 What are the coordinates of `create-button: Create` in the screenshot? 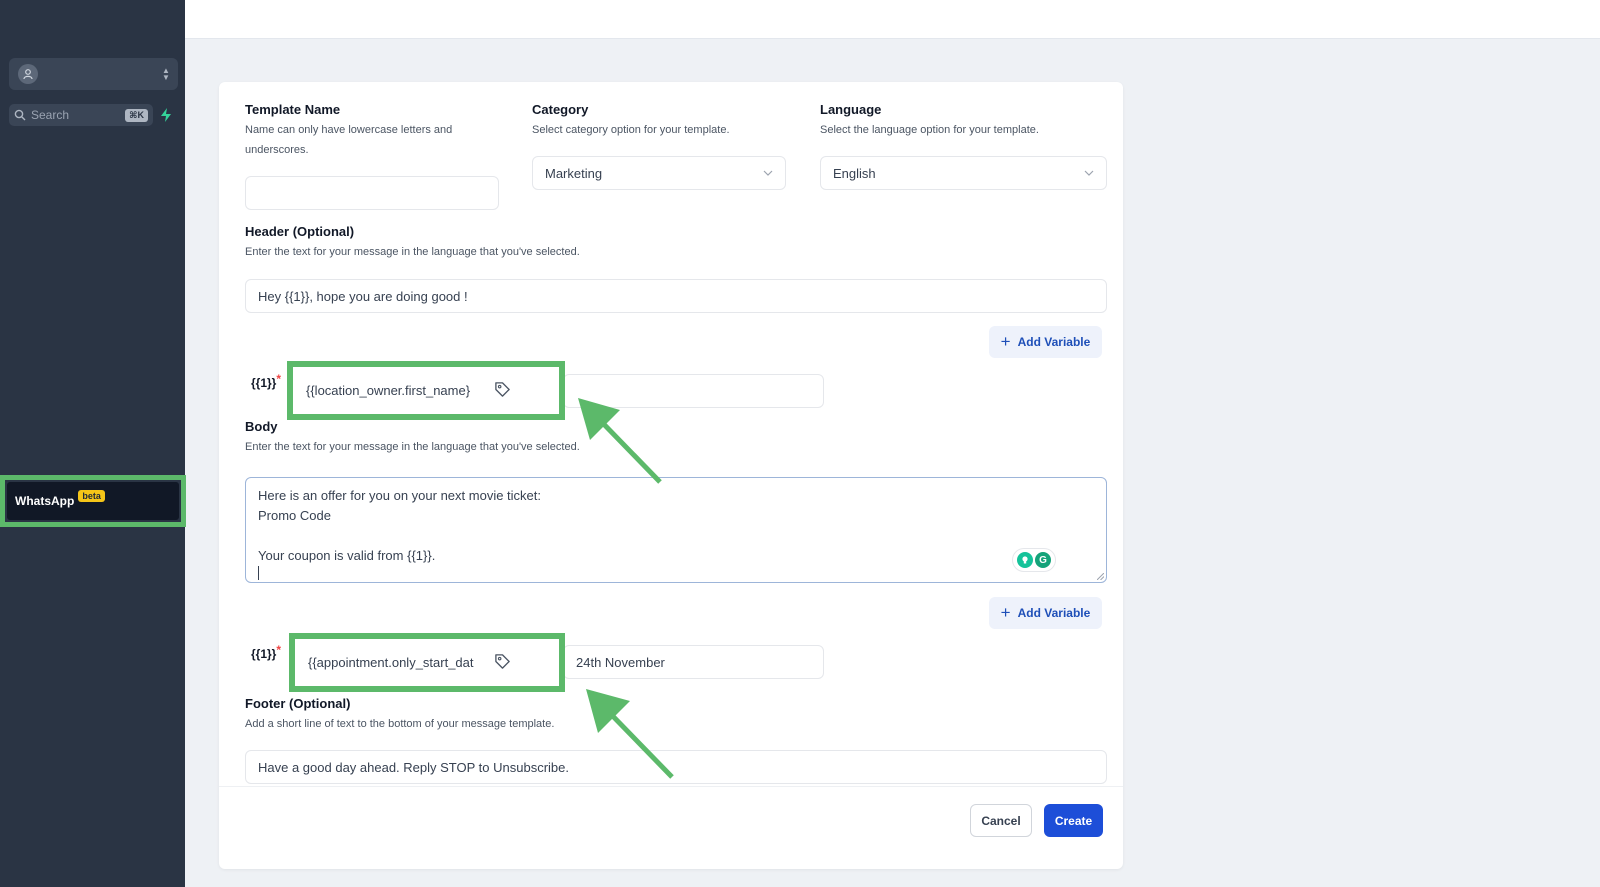 It's located at (1073, 820).